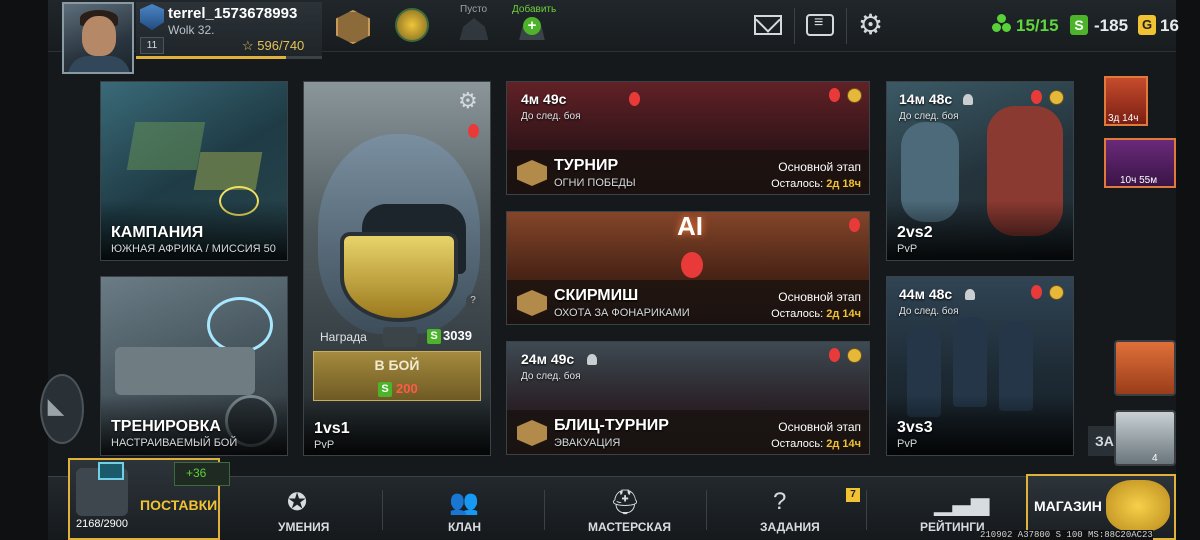 This screenshot has height=540, width=1200. Describe the element at coordinates (1188, 270) in the screenshot. I see `right-screen-edge` at that location.